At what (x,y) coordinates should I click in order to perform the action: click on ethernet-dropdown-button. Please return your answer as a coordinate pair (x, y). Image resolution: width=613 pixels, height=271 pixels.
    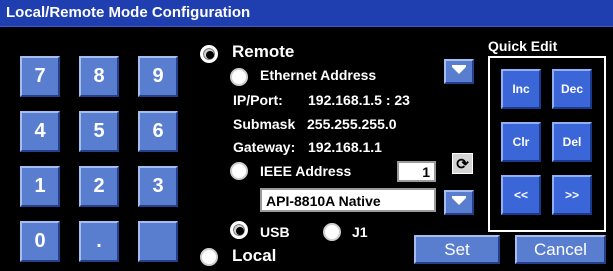
    Looking at the image, I should click on (459, 71).